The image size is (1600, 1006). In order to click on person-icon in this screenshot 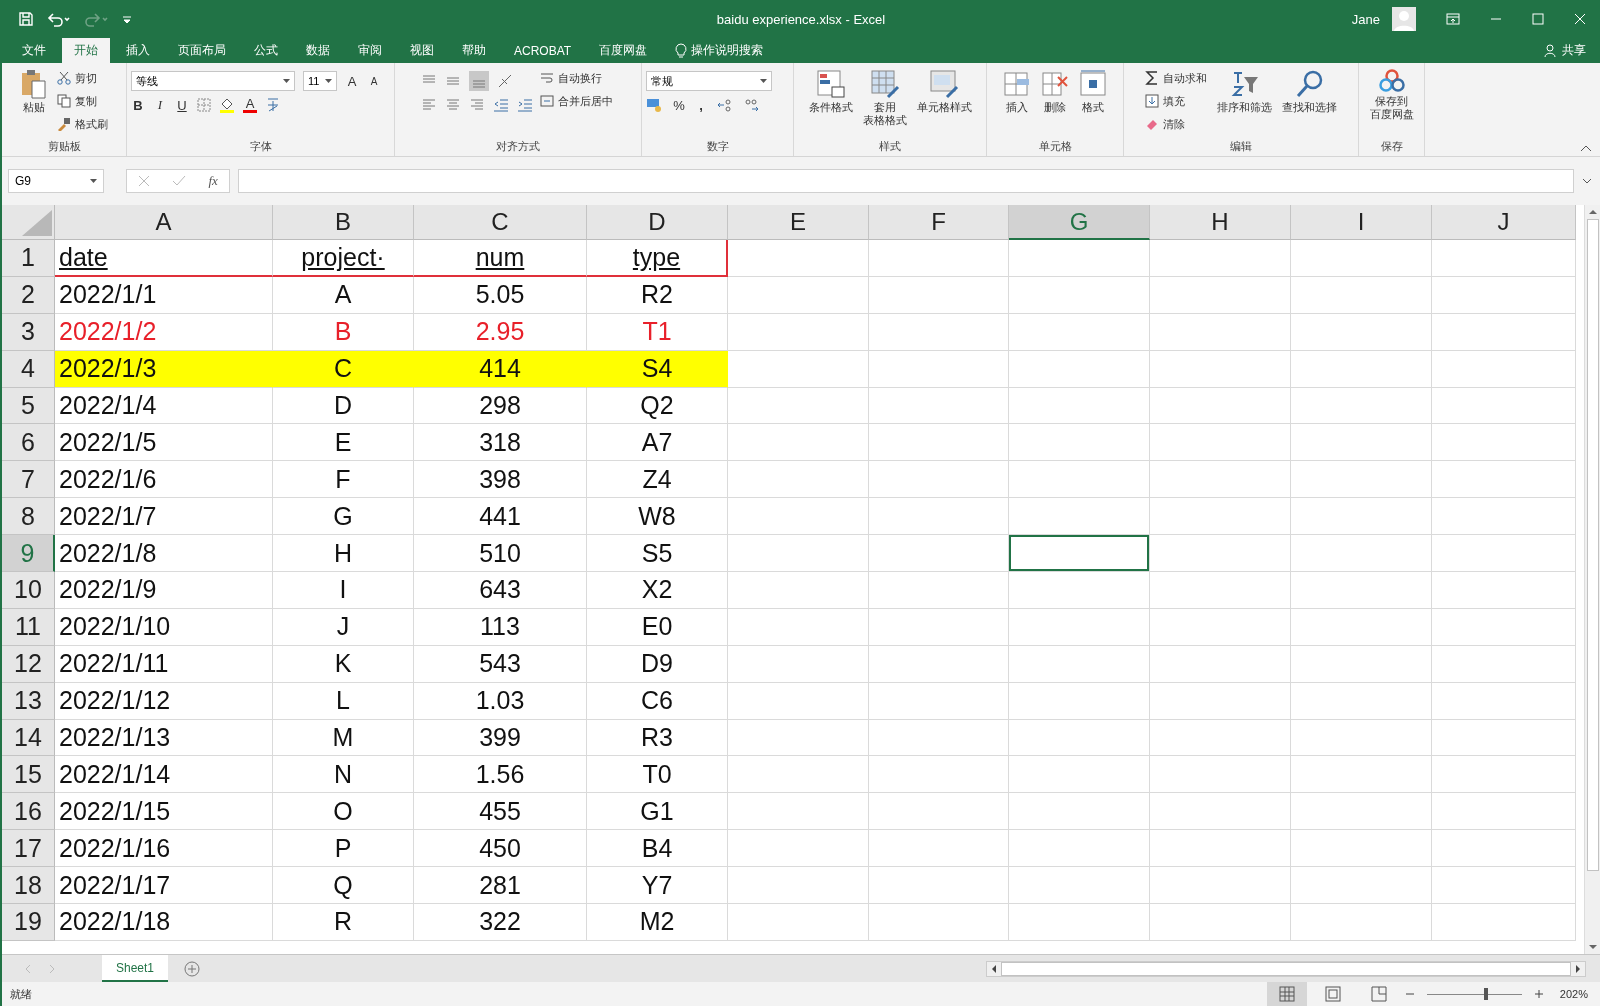, I will do `click(1551, 50)`.